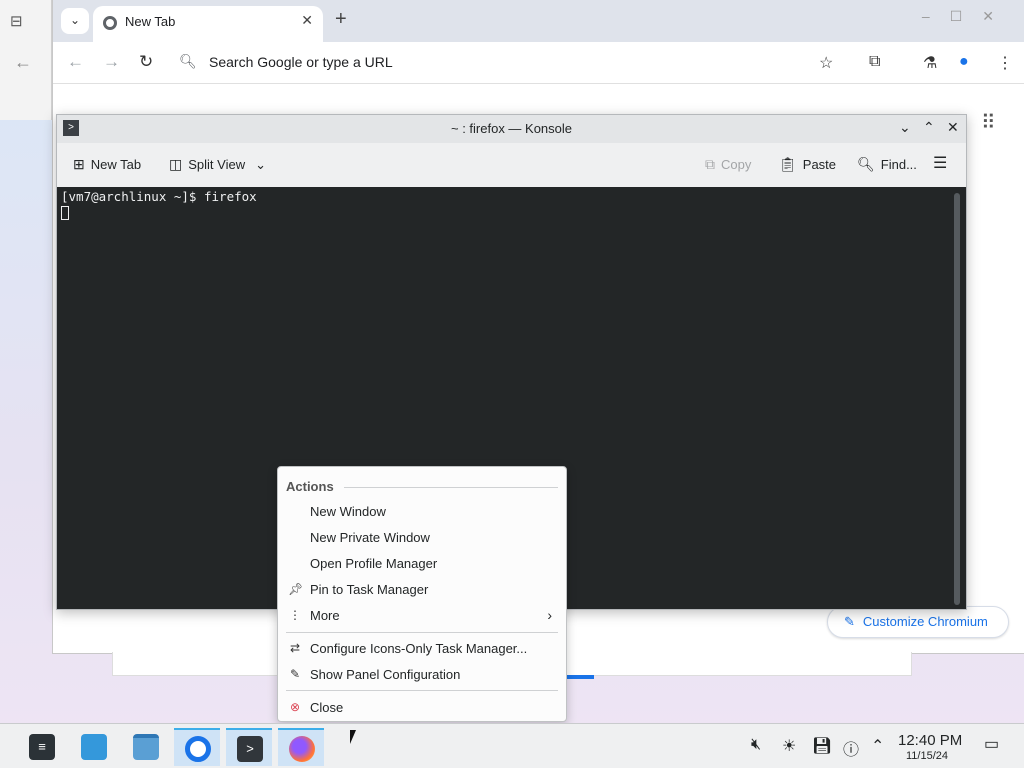 The height and width of the screenshot is (768, 1024). I want to click on tab-title: New Tab, so click(150, 21).